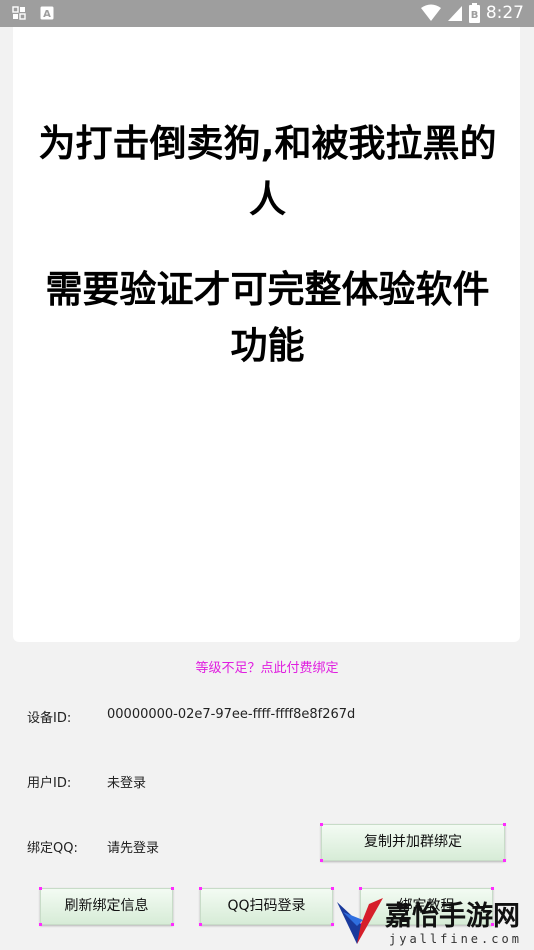 This screenshot has height=950, width=534. What do you see at coordinates (231, 714) in the screenshot?
I see `device-id-value: 00000000-02e7-97ee-ffff-ffff8e8f267d` at bounding box center [231, 714].